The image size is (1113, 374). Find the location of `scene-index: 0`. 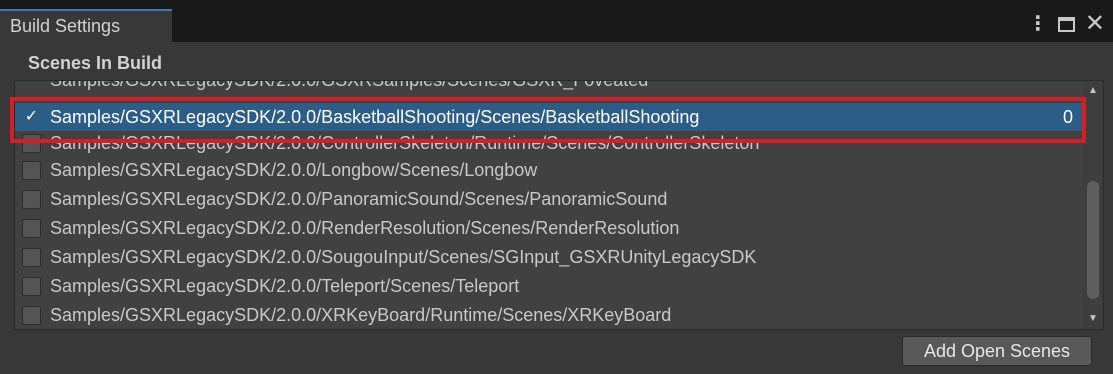

scene-index: 0 is located at coordinates (1067, 116).